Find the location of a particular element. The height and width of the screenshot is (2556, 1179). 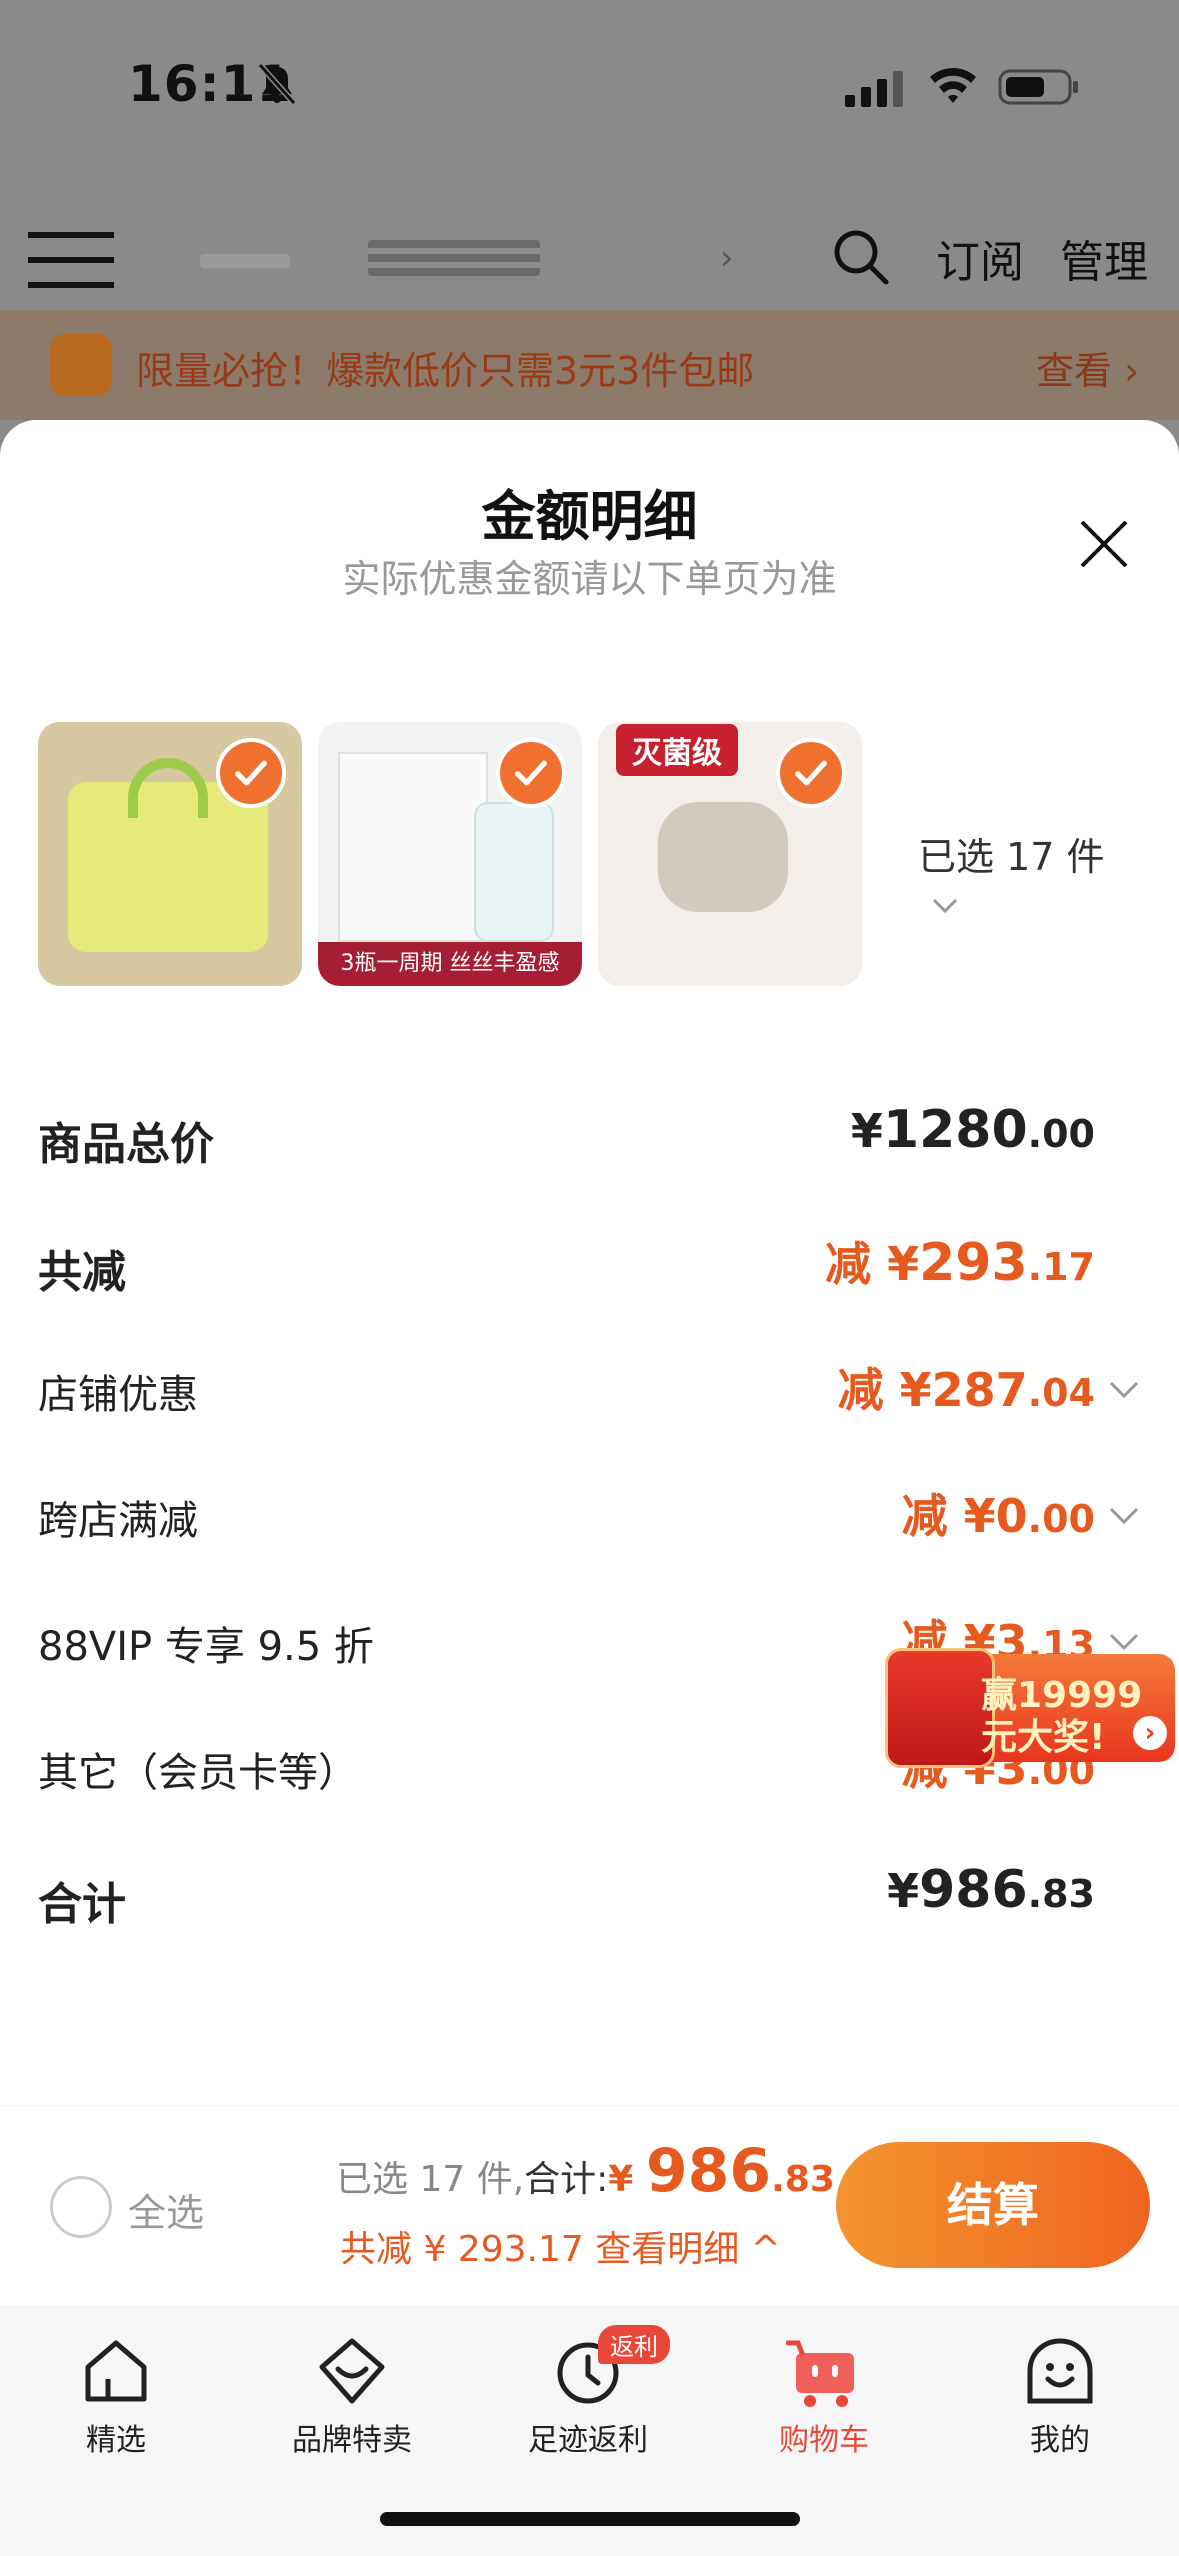

diamond-icon is located at coordinates (352, 2371).